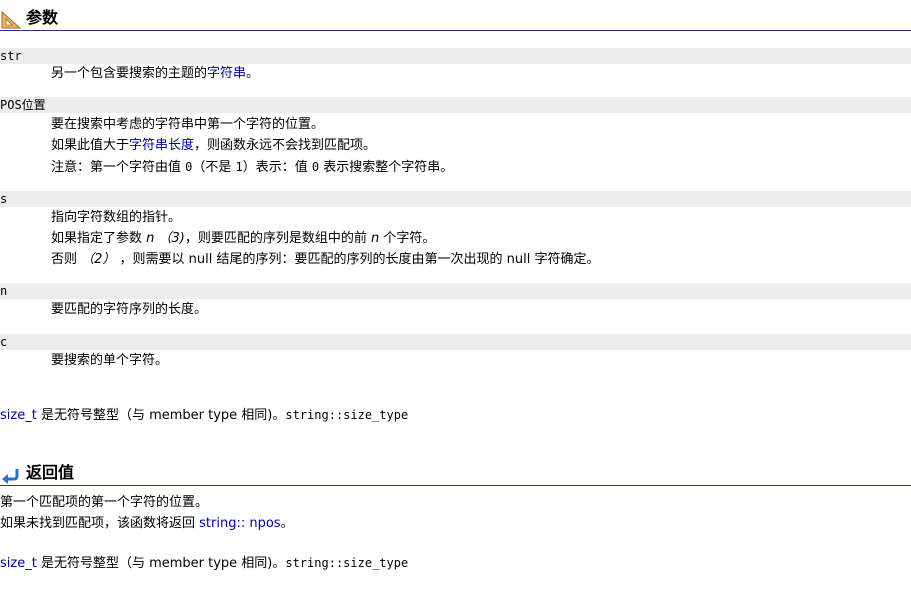  What do you see at coordinates (165, 238) in the screenshot?
I see `s-line2-n3: n （3)` at bounding box center [165, 238].